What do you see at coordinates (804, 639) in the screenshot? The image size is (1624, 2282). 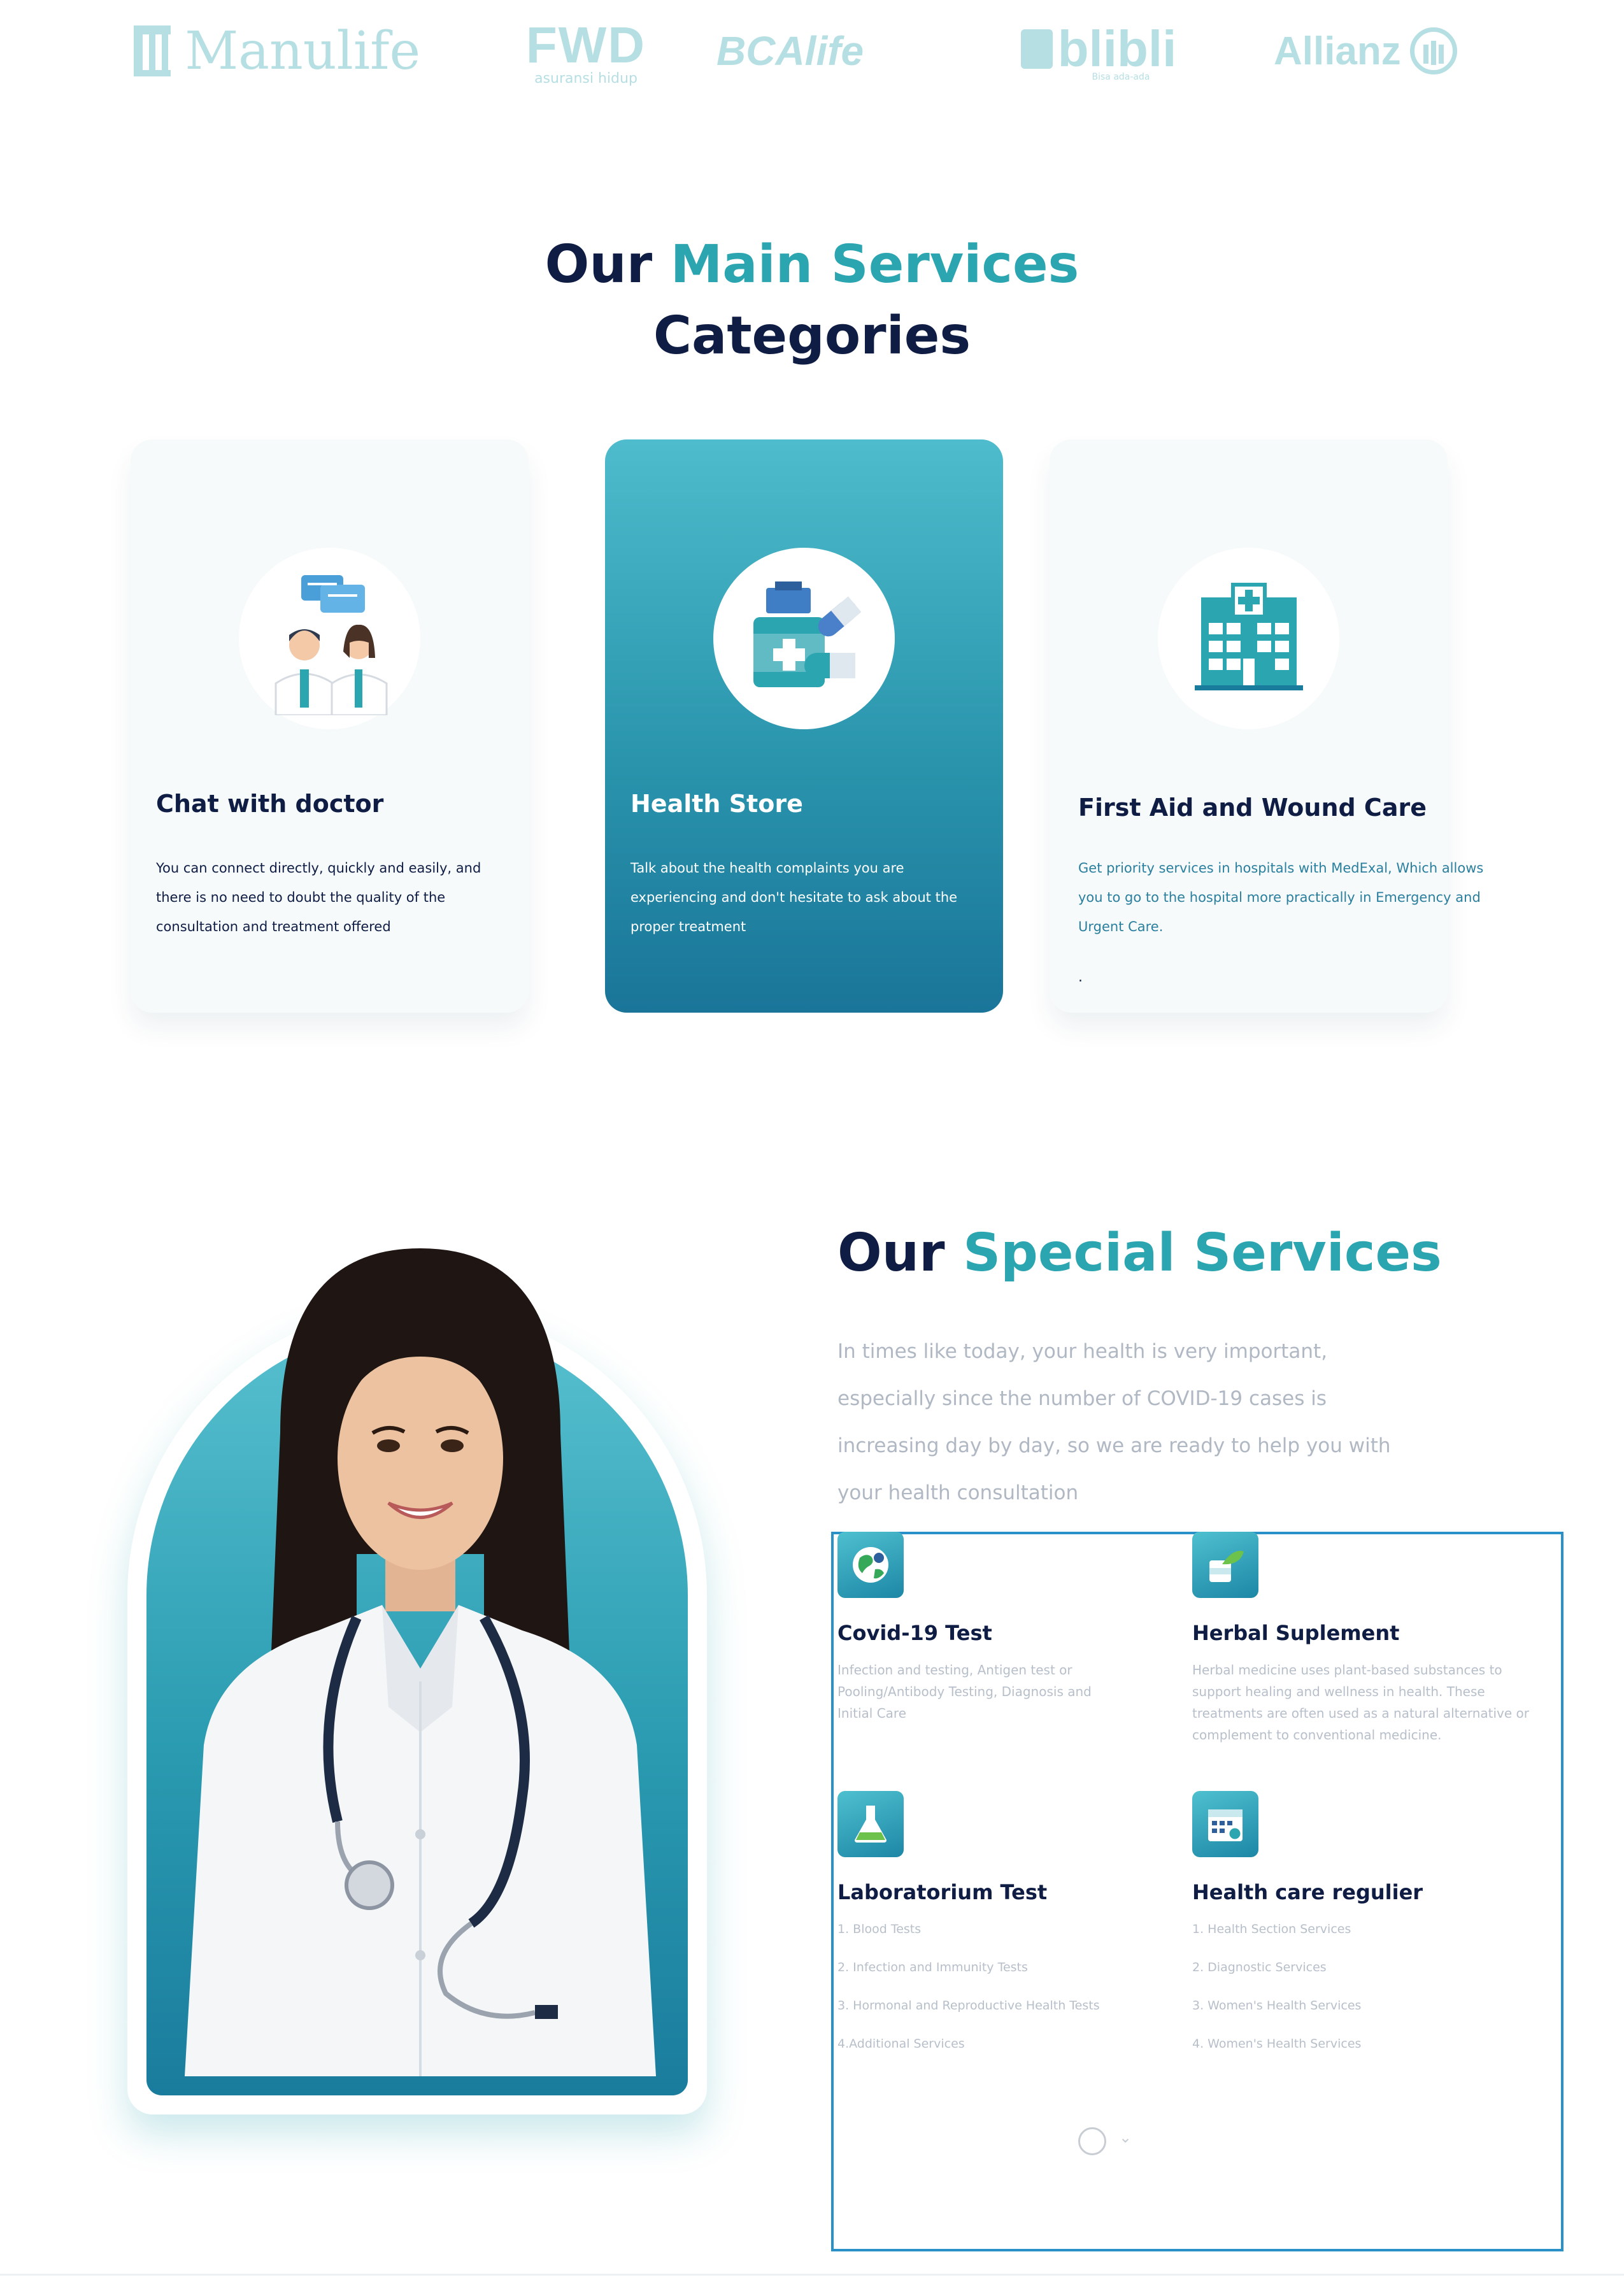 I see `medicine-icon` at bounding box center [804, 639].